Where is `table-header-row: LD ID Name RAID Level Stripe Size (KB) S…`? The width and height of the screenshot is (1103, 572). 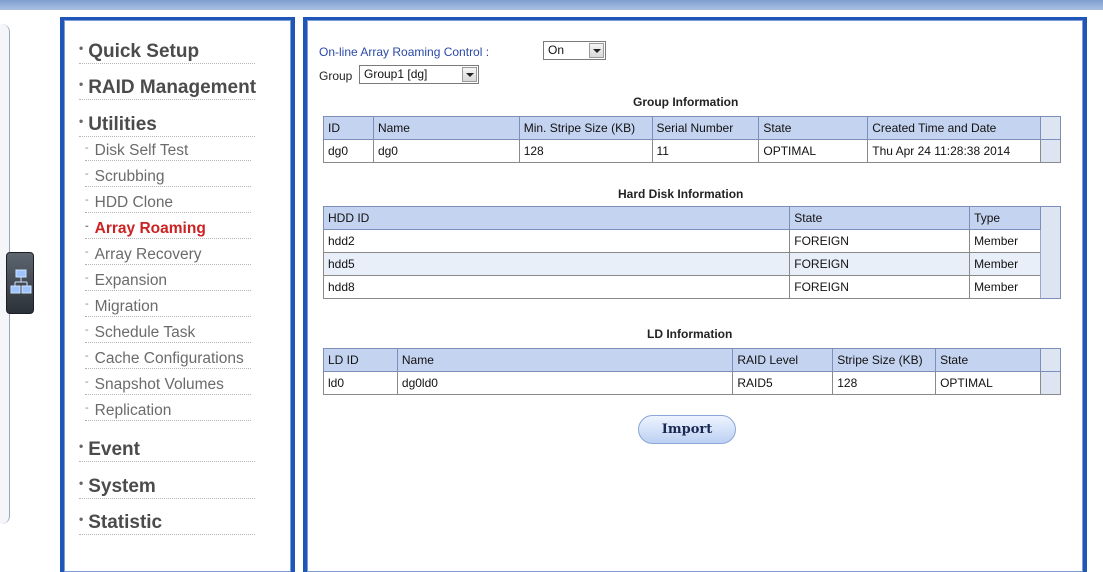
table-header-row: LD ID Name RAID Level Stripe Size (KB) S… is located at coordinates (692, 360).